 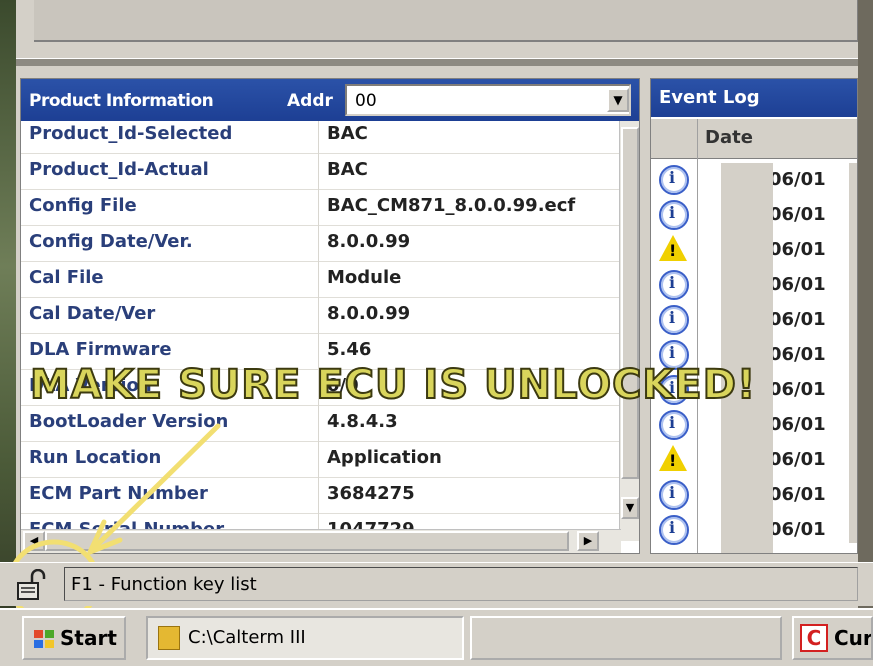 What do you see at coordinates (588, 541) in the screenshot?
I see `scroll-right-arrow-icon: ▶` at bounding box center [588, 541].